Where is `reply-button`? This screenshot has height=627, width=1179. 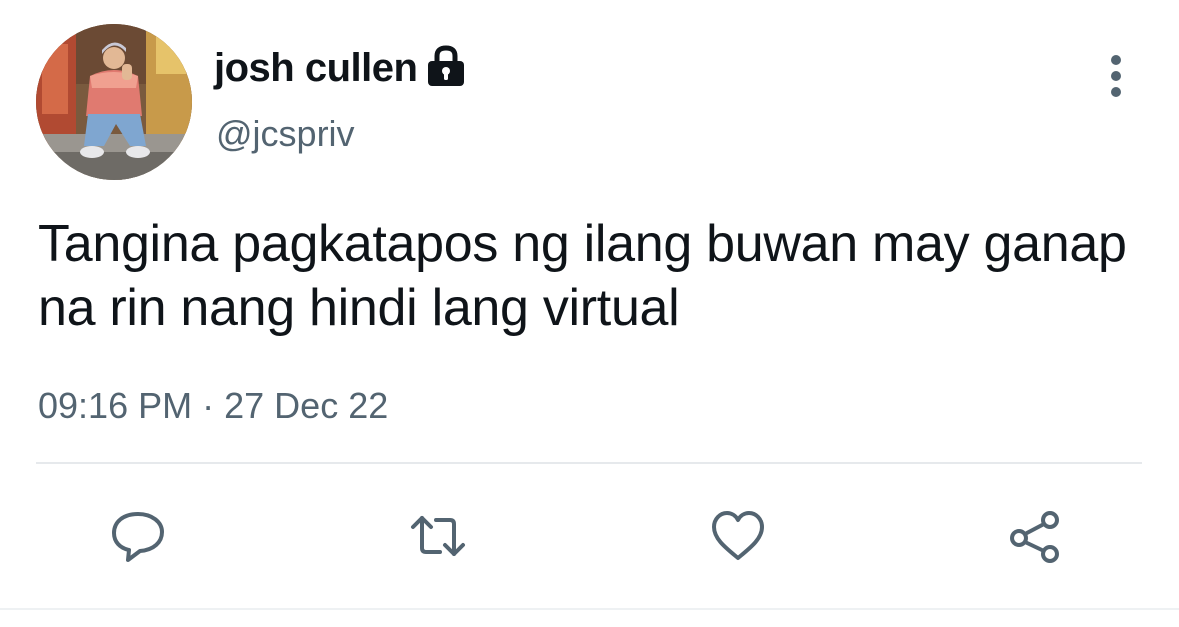
reply-button is located at coordinates (138, 536).